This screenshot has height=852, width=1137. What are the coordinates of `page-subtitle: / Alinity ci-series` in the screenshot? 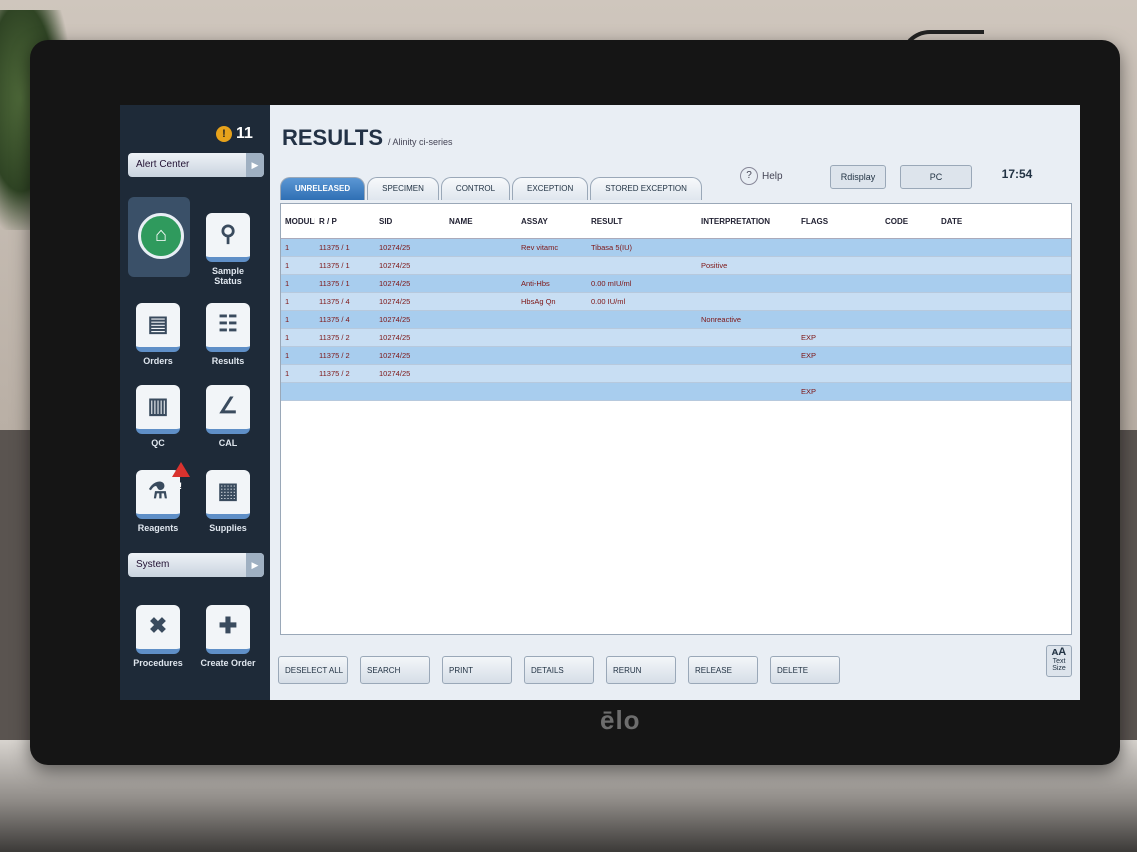 It's located at (420, 142).